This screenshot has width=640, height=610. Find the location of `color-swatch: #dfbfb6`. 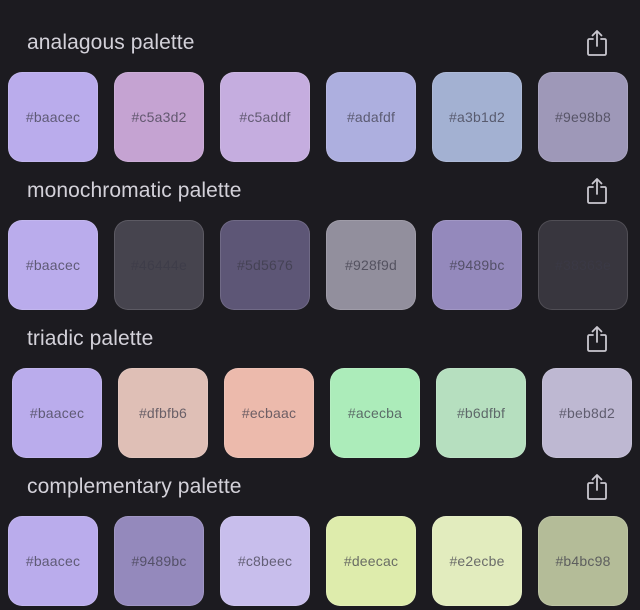

color-swatch: #dfbfb6 is located at coordinates (163, 413).